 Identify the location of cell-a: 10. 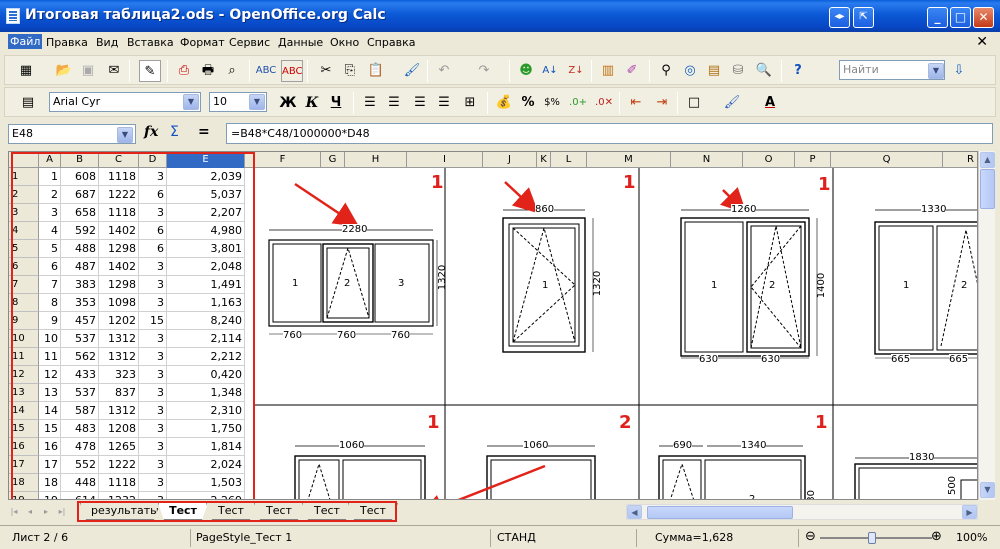
(50, 338).